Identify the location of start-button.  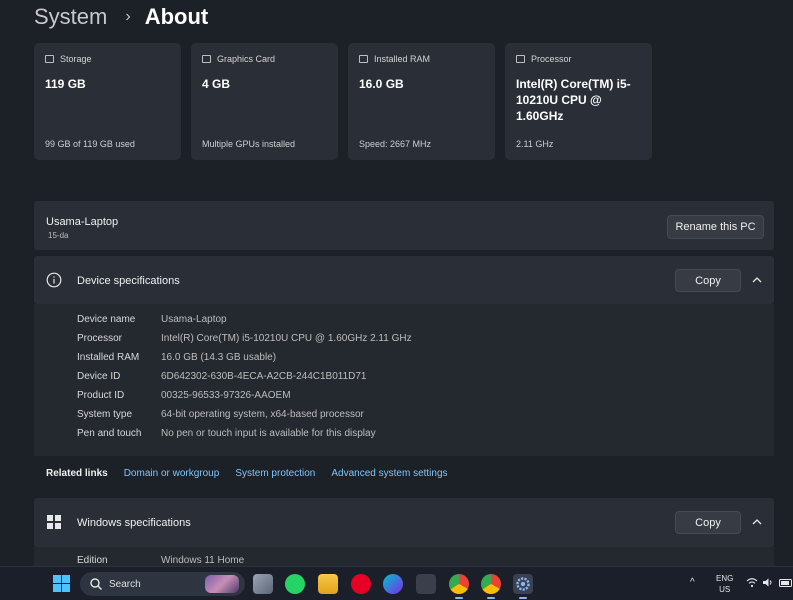
(61, 583).